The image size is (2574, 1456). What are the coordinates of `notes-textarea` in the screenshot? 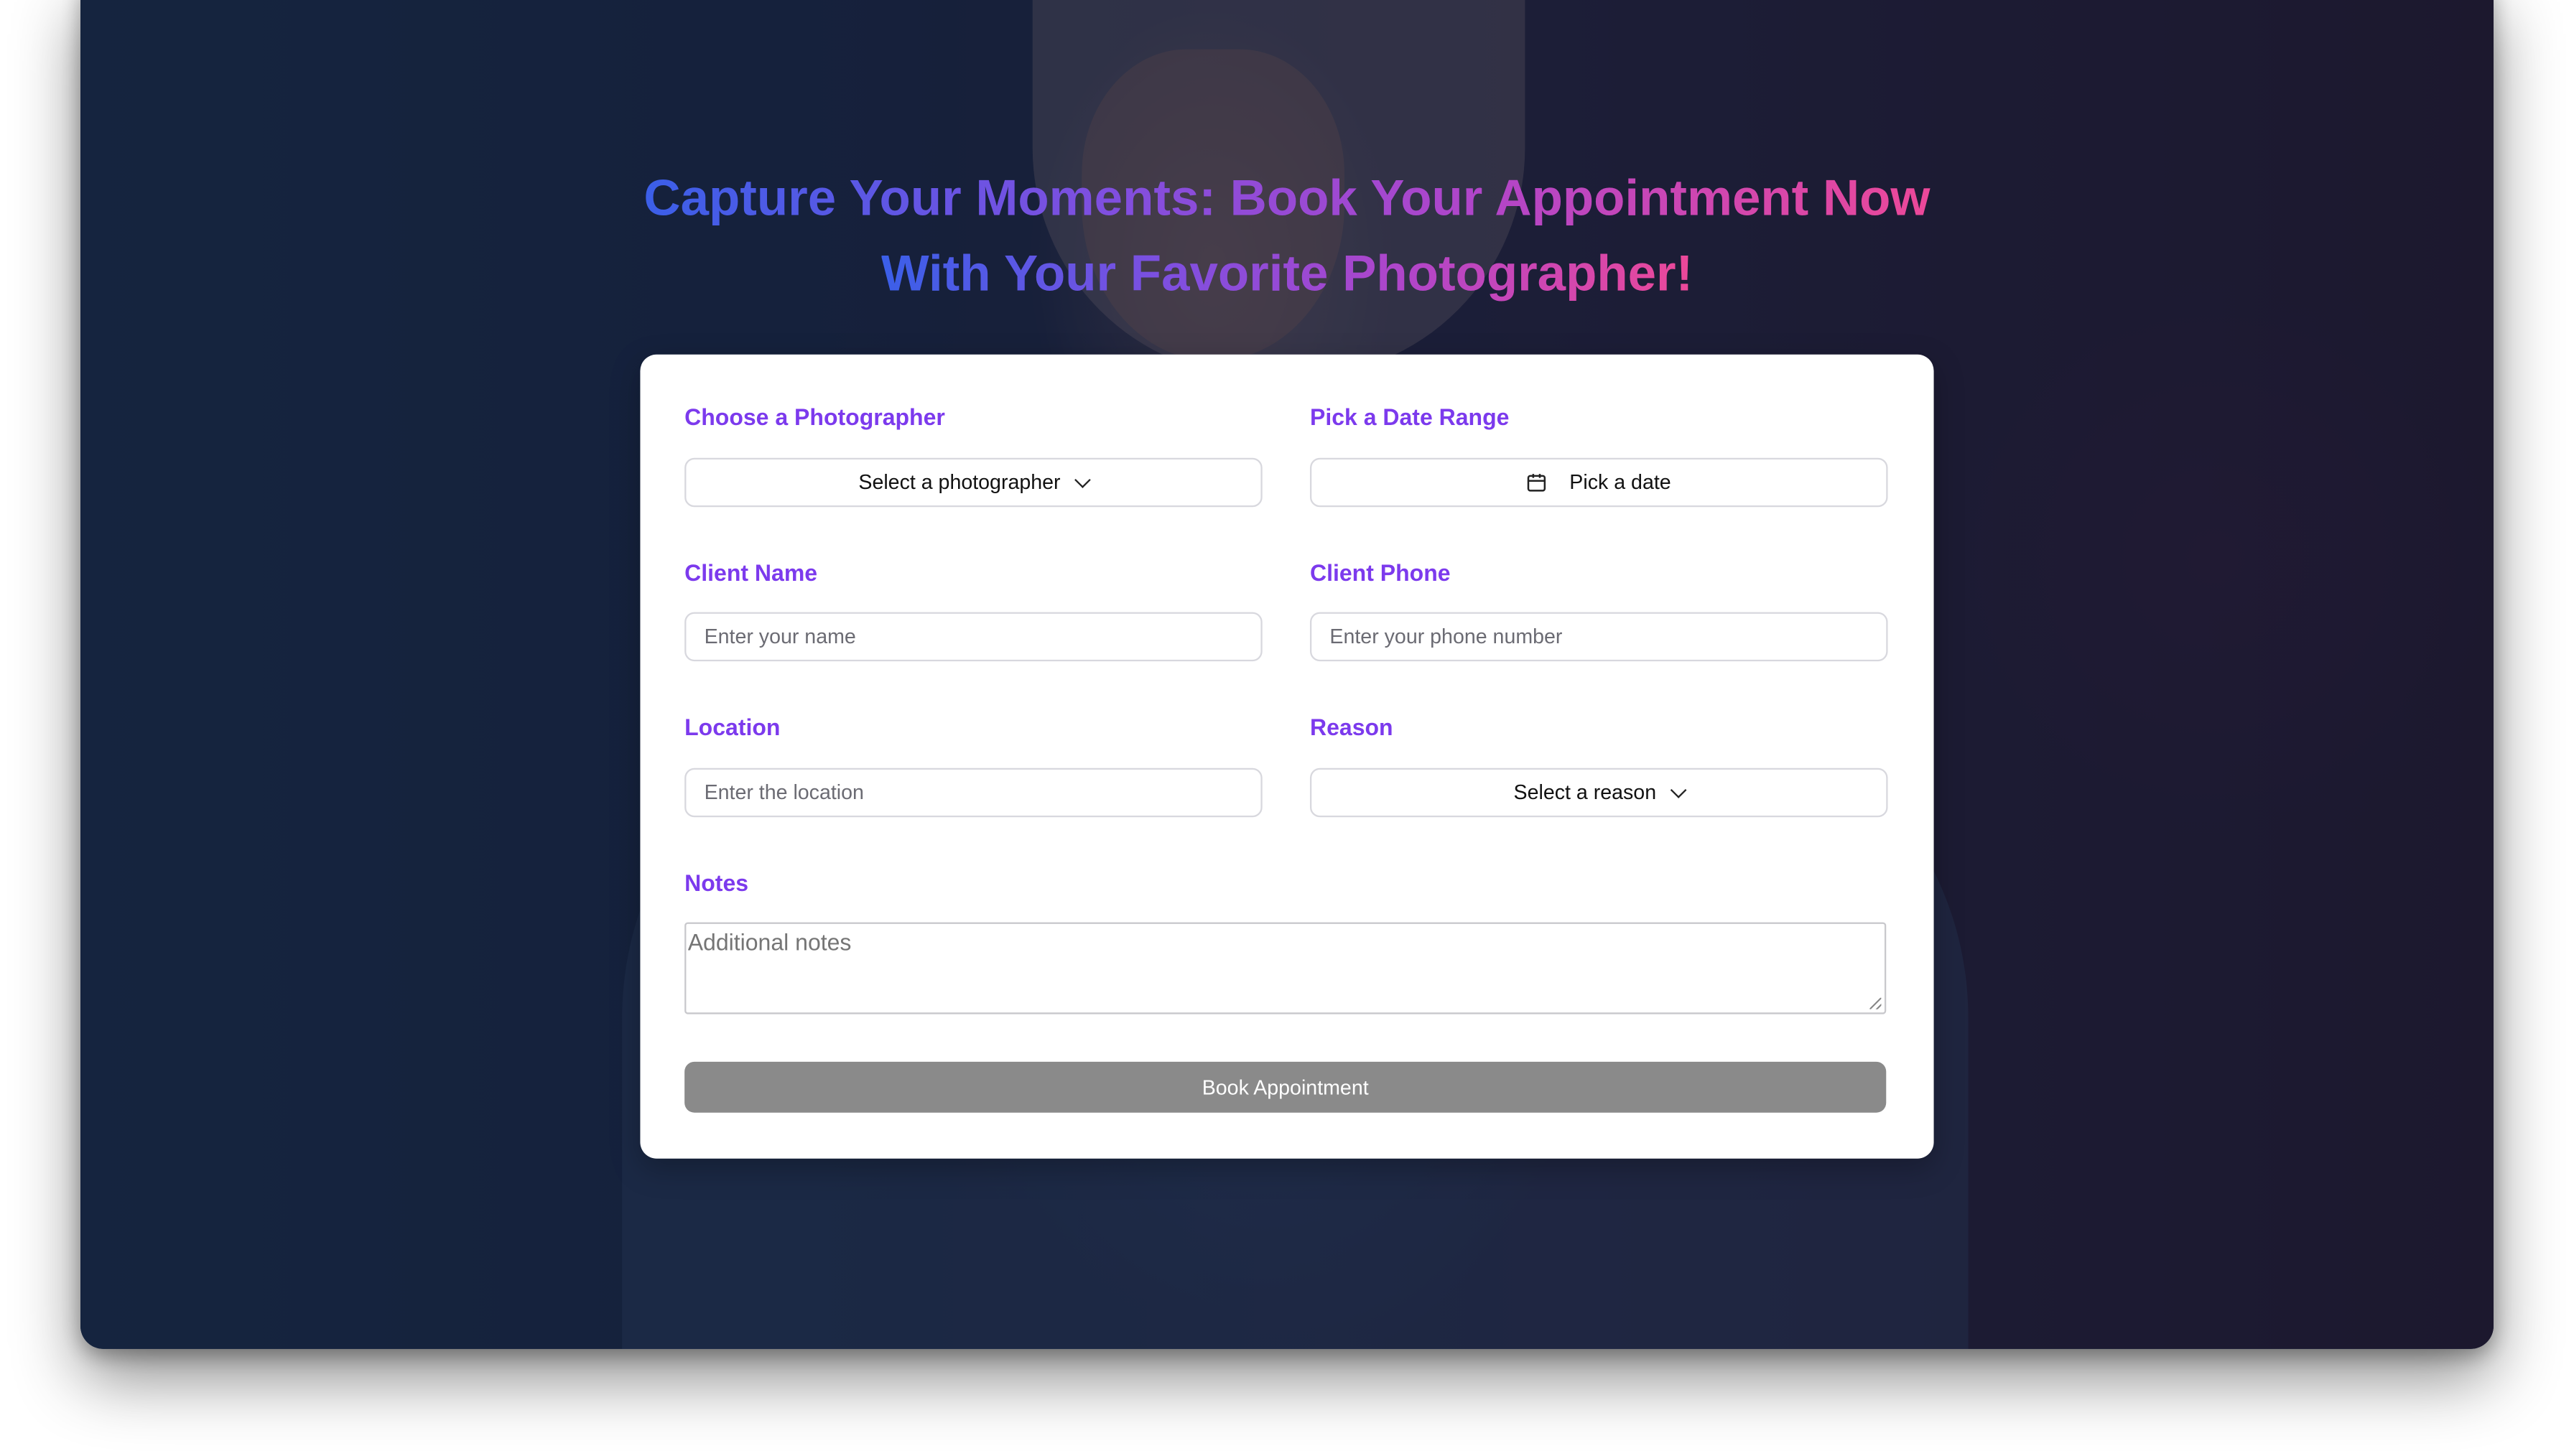 It's located at (1285, 968).